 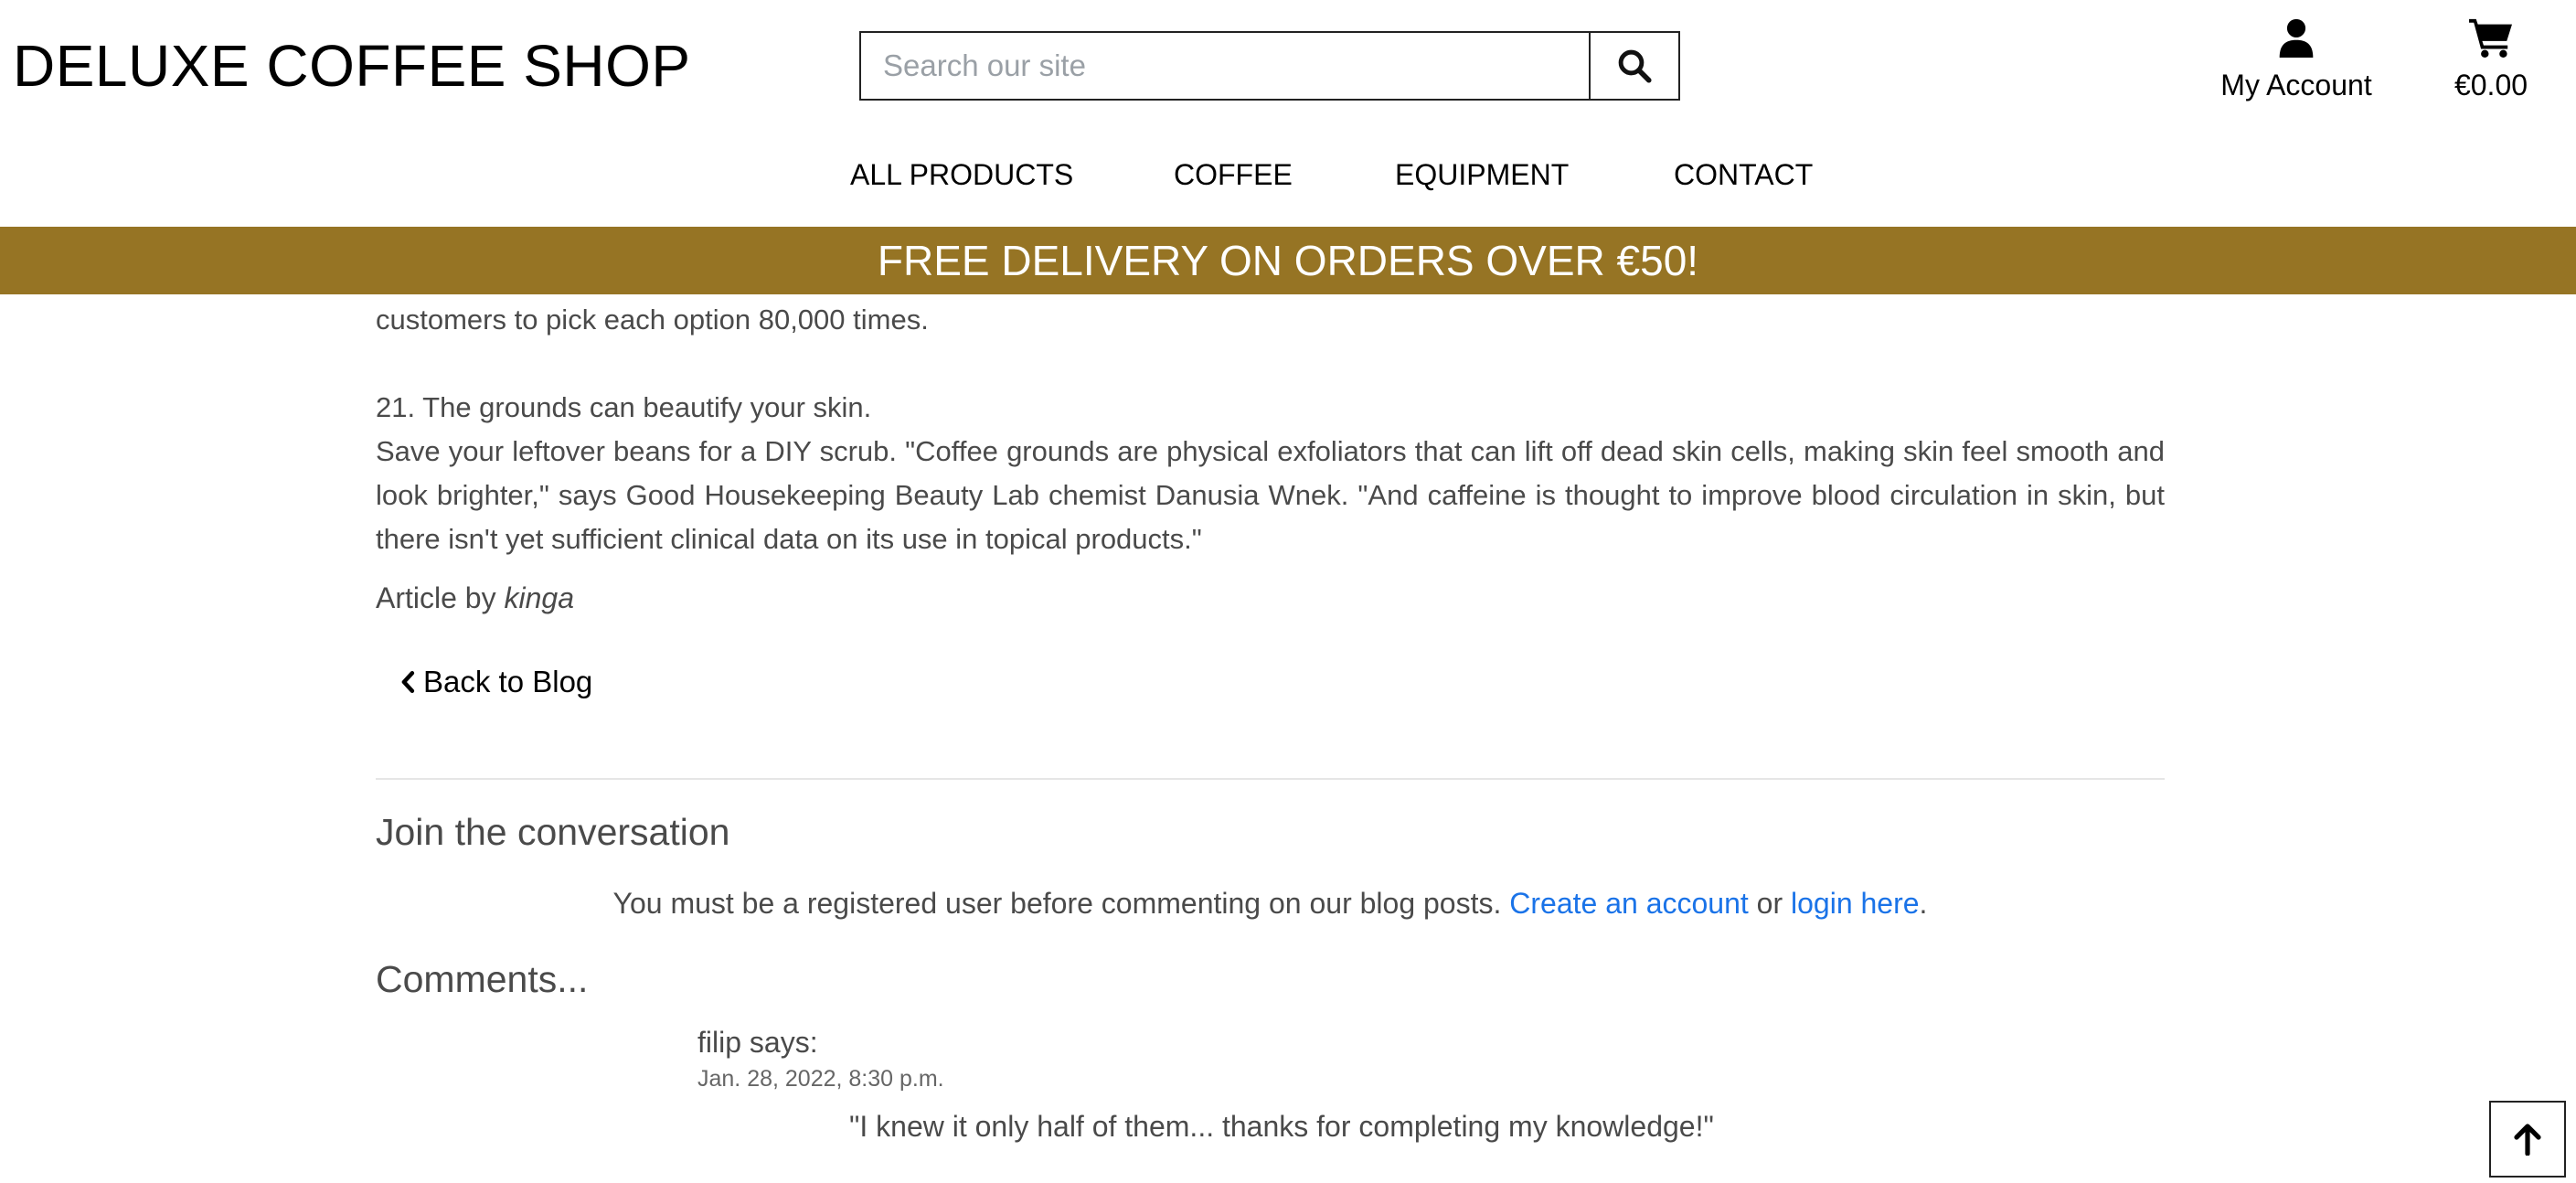 I want to click on cart-total: €0.00, so click(x=2491, y=85).